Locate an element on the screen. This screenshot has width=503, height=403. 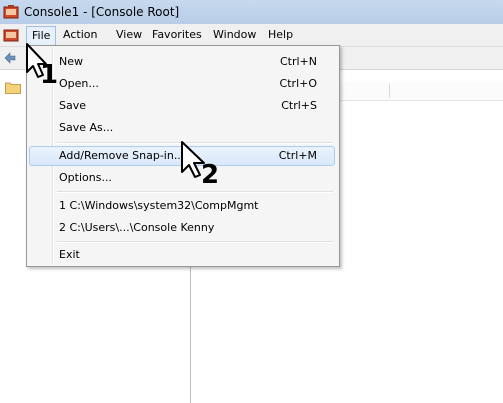
menu-item-label: Exit is located at coordinates (69, 254).